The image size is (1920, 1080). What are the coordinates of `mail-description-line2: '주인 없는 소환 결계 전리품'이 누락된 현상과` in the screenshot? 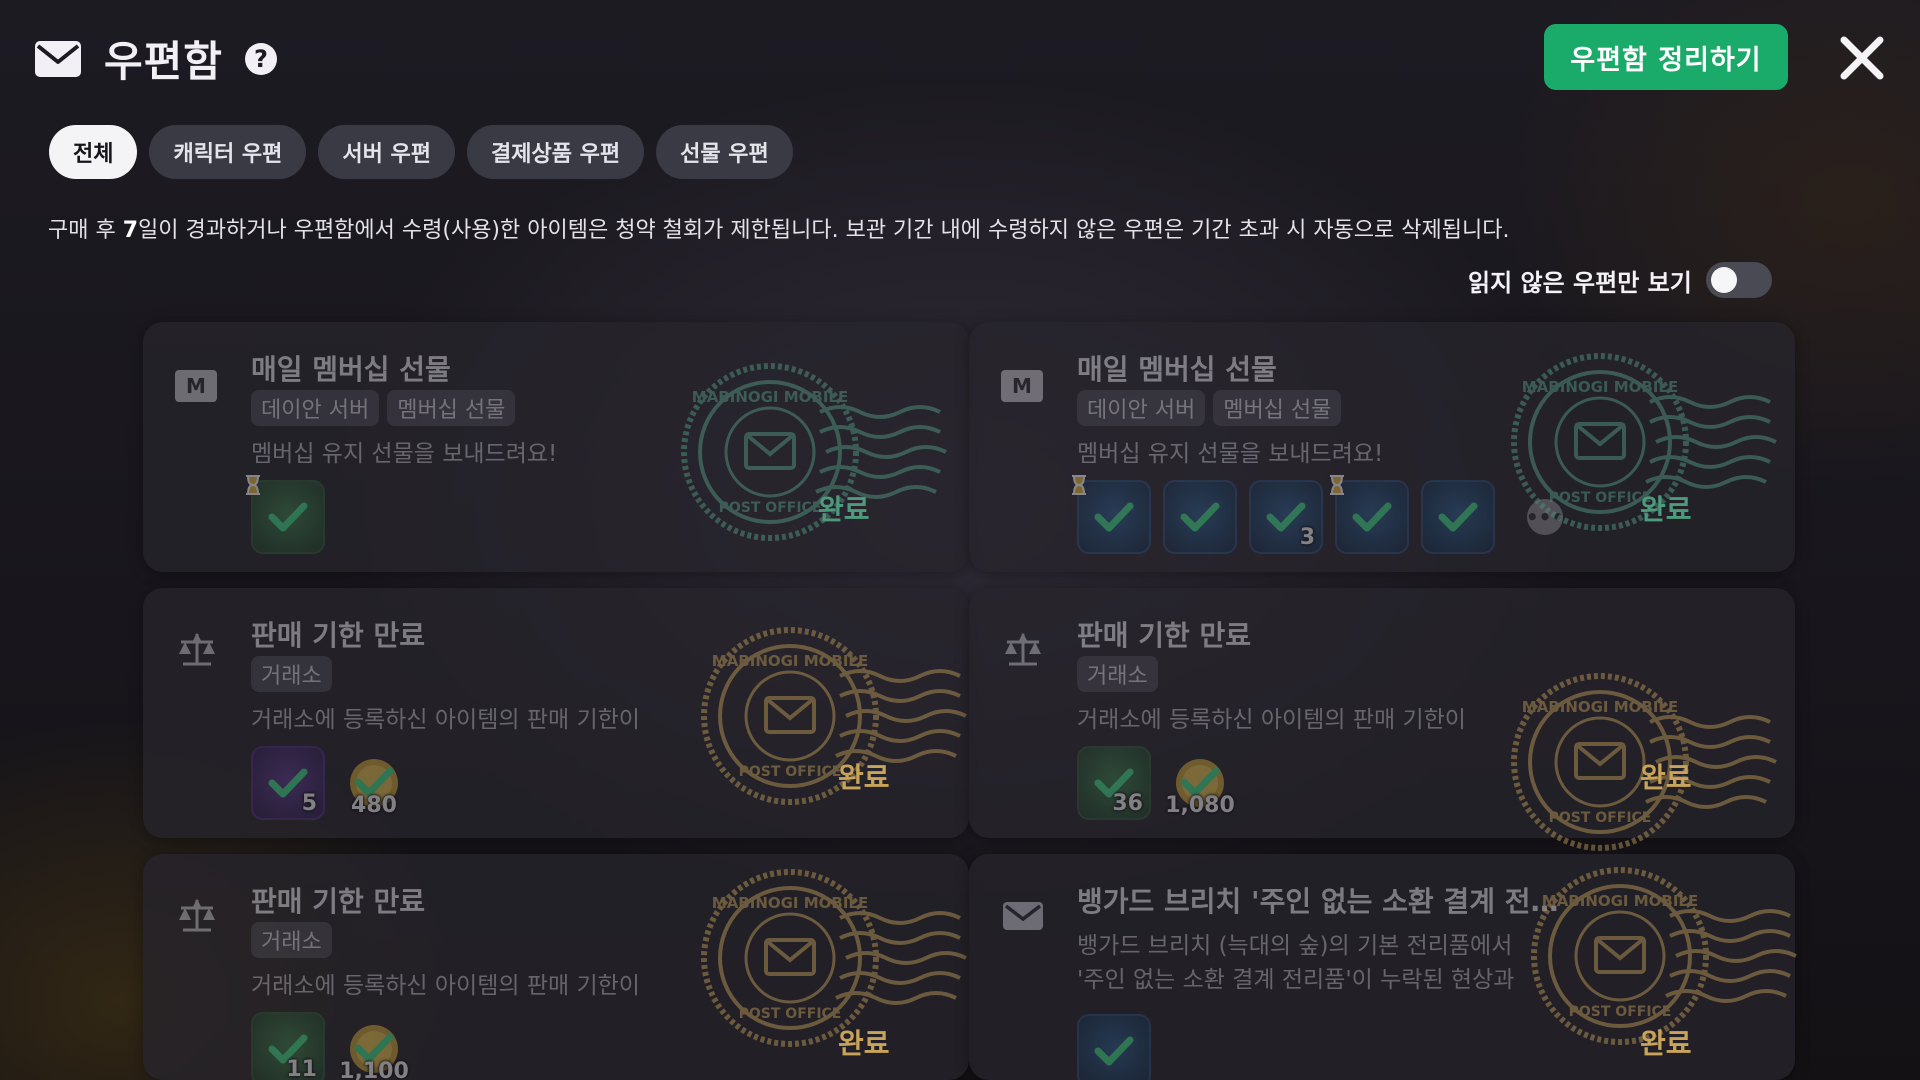 It's located at (1296, 980).